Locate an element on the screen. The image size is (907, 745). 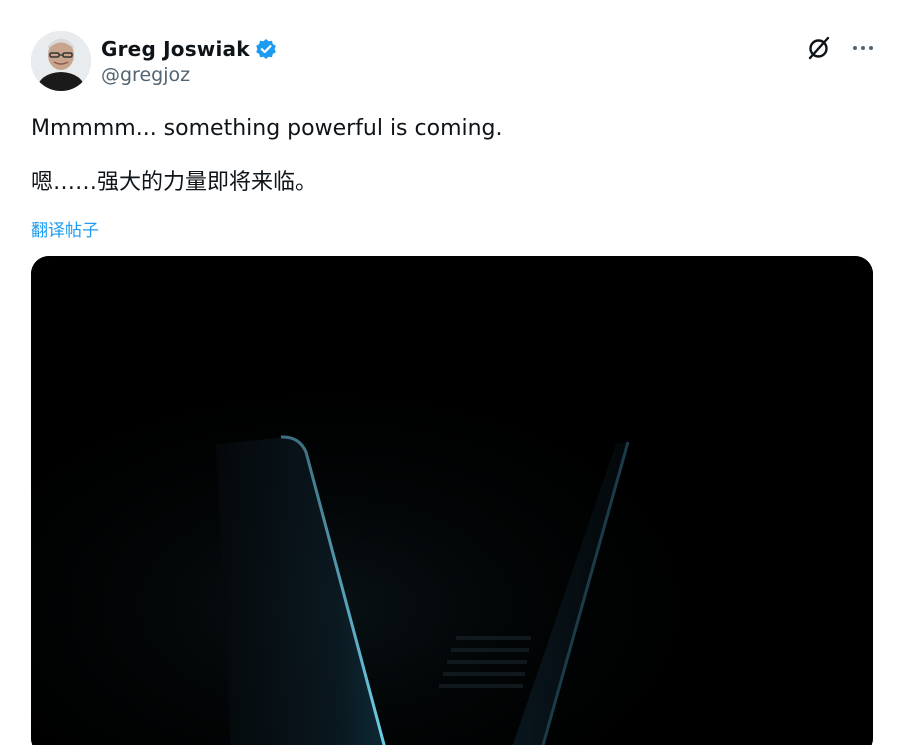
avatar-image is located at coordinates (61, 61).